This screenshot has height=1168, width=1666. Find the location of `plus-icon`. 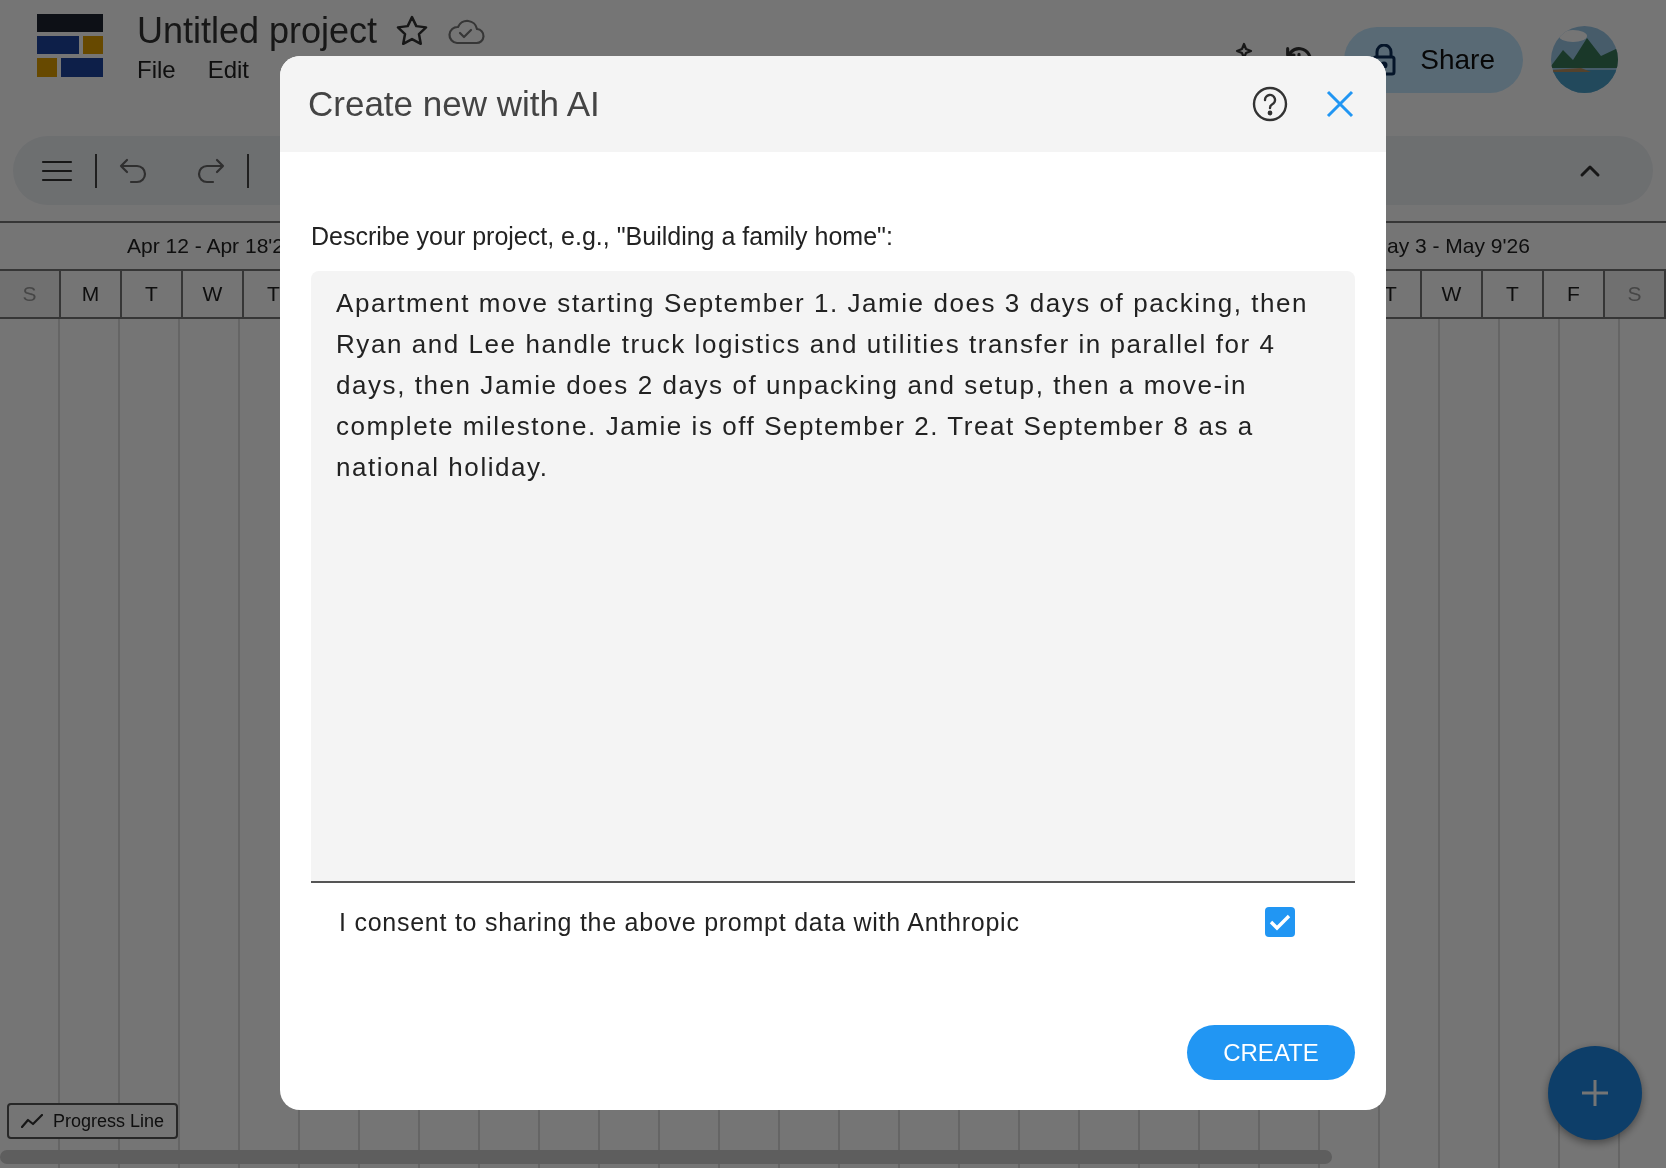

plus-icon is located at coordinates (1595, 1093).